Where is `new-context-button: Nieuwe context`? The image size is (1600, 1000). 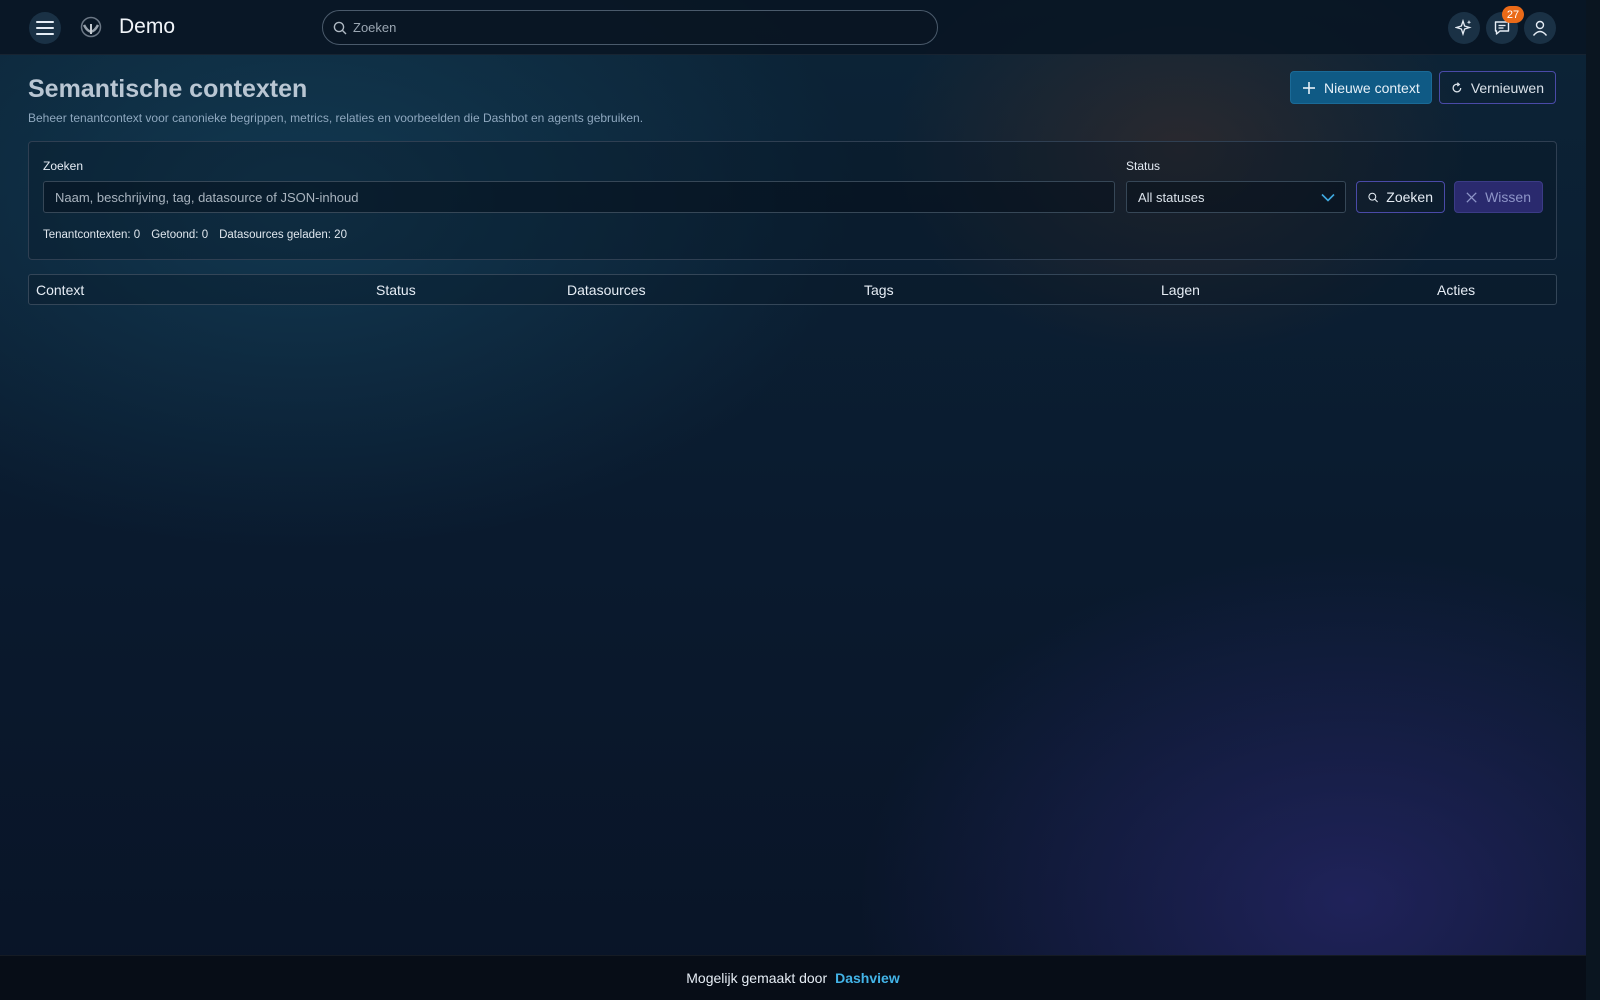
new-context-button: Nieuwe context is located at coordinates (1361, 87).